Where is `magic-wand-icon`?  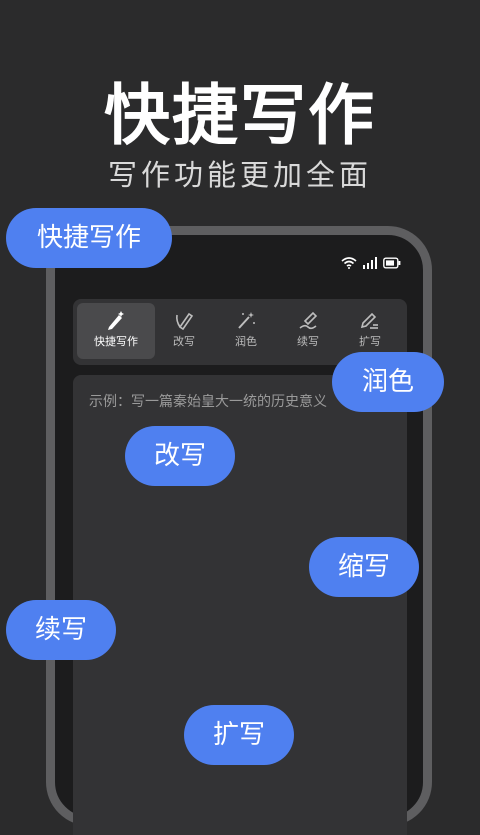 magic-wand-icon is located at coordinates (246, 320).